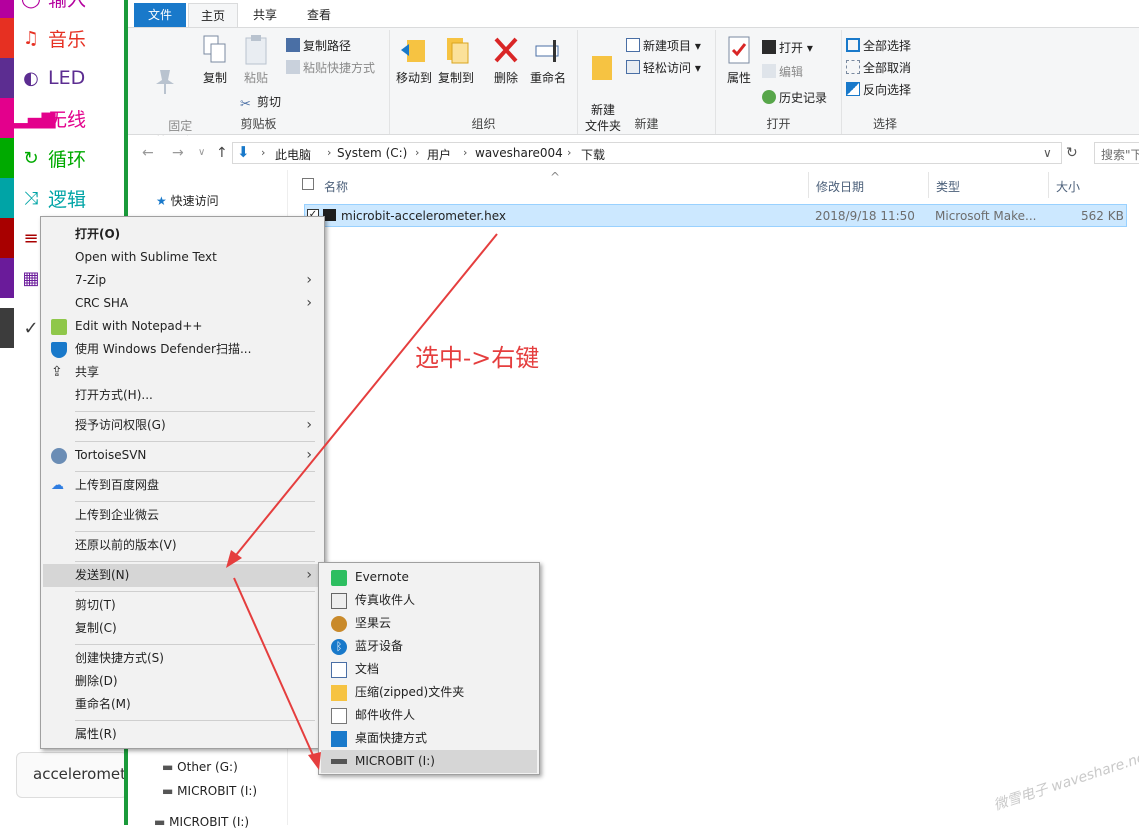 This screenshot has height=829, width=1139. I want to click on annotation-text: 选中->右键, so click(477, 358).